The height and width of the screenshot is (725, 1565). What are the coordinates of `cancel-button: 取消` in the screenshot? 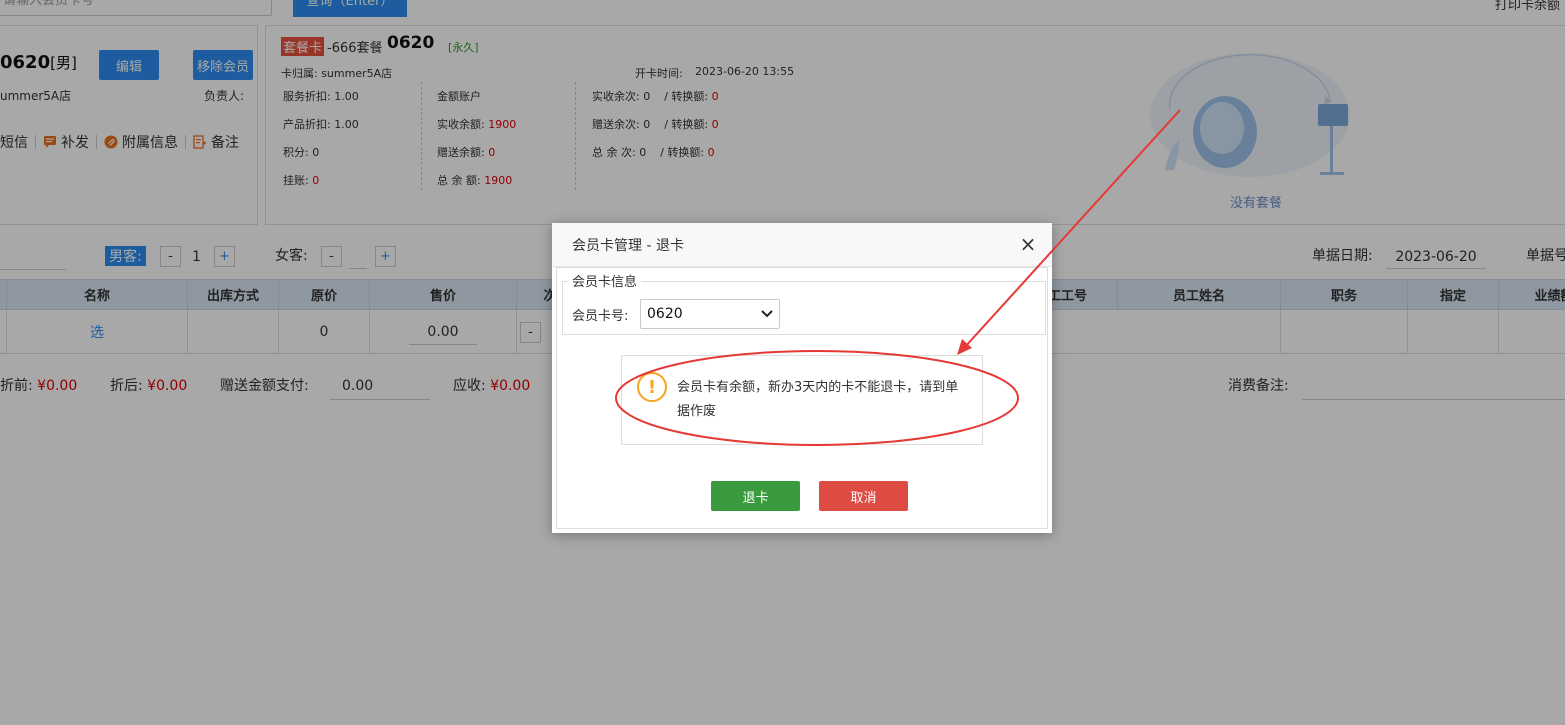 It's located at (863, 496).